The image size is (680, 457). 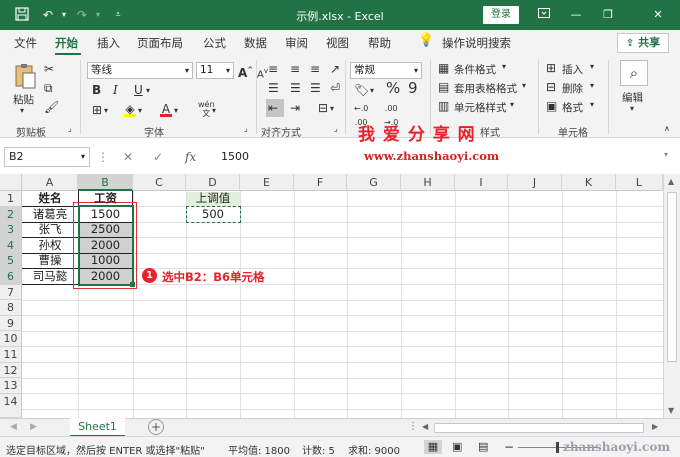 What do you see at coordinates (296, 43) in the screenshot?
I see `tab-review: 审阅` at bounding box center [296, 43].